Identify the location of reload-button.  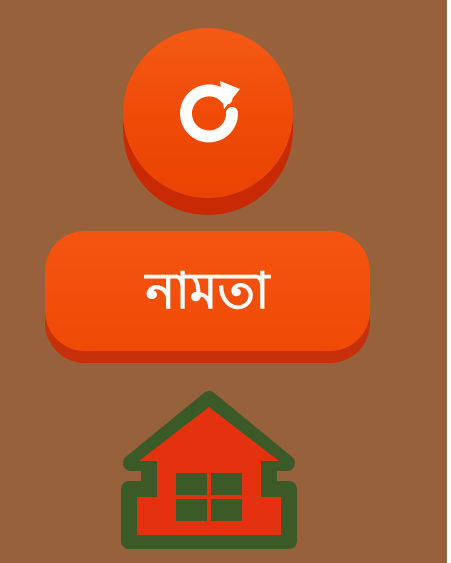
(208, 122).